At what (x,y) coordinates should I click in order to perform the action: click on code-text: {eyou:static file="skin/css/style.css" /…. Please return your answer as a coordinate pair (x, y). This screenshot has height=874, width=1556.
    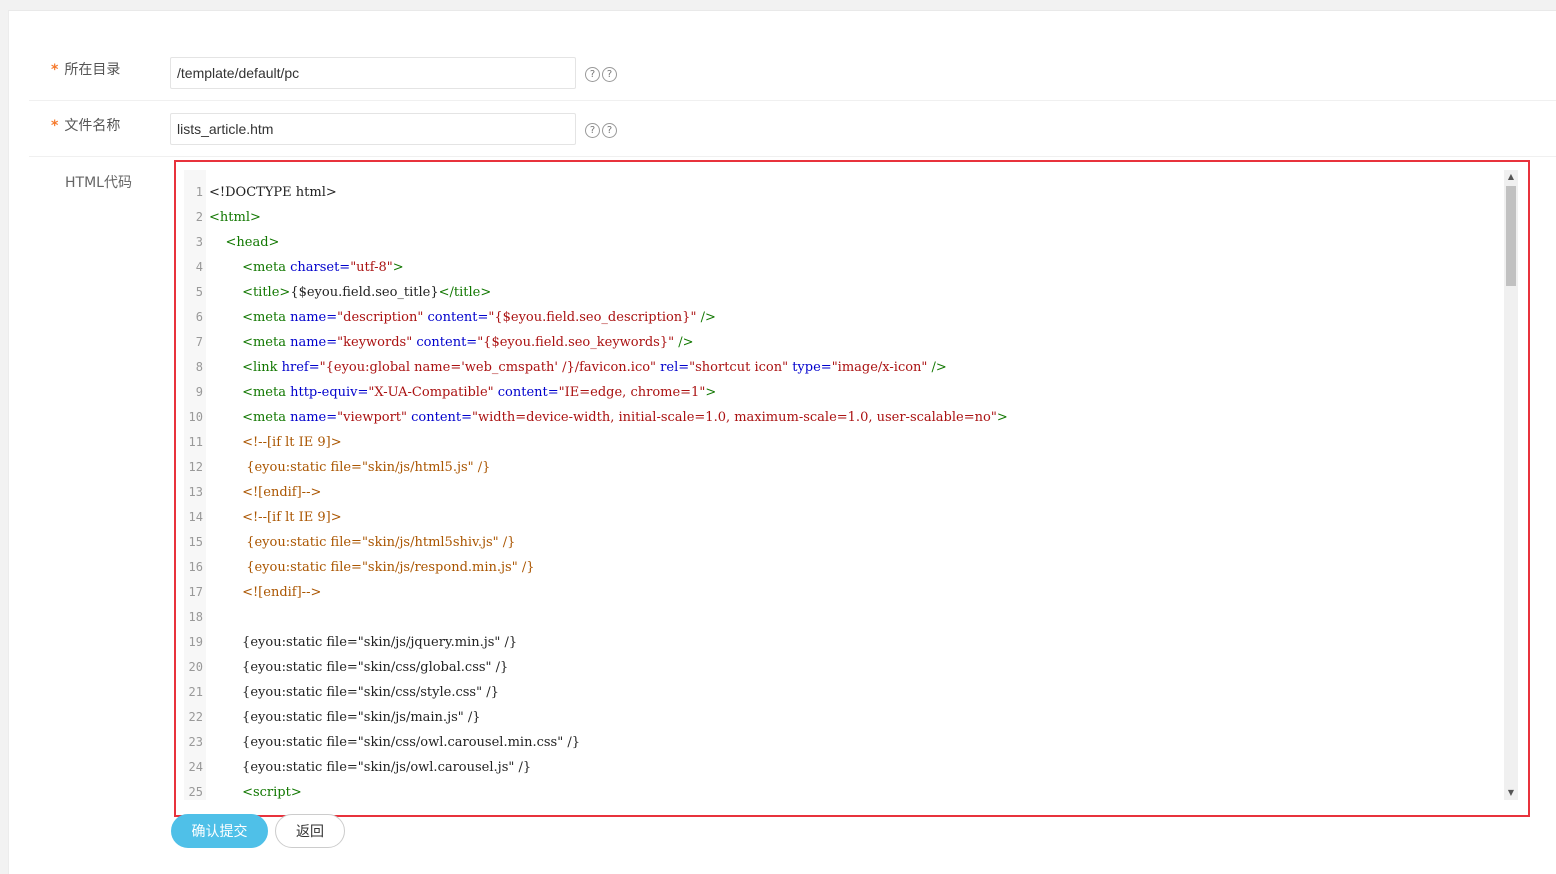
    Looking at the image, I should click on (352, 692).